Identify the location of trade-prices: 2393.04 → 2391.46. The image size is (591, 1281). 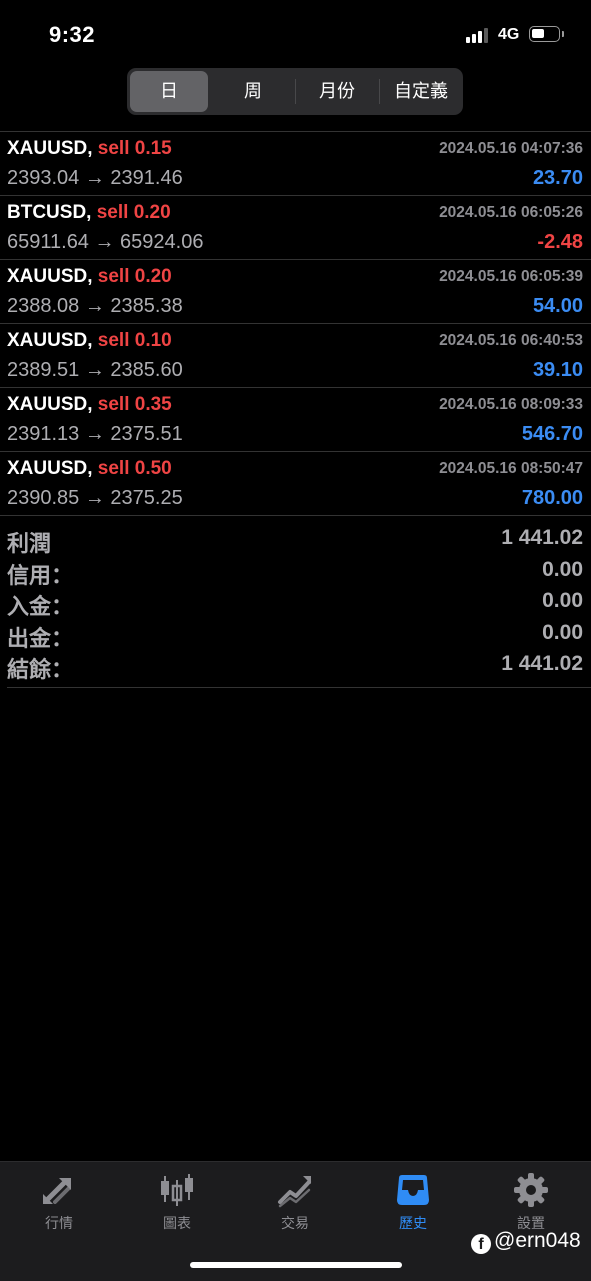
(95, 178).